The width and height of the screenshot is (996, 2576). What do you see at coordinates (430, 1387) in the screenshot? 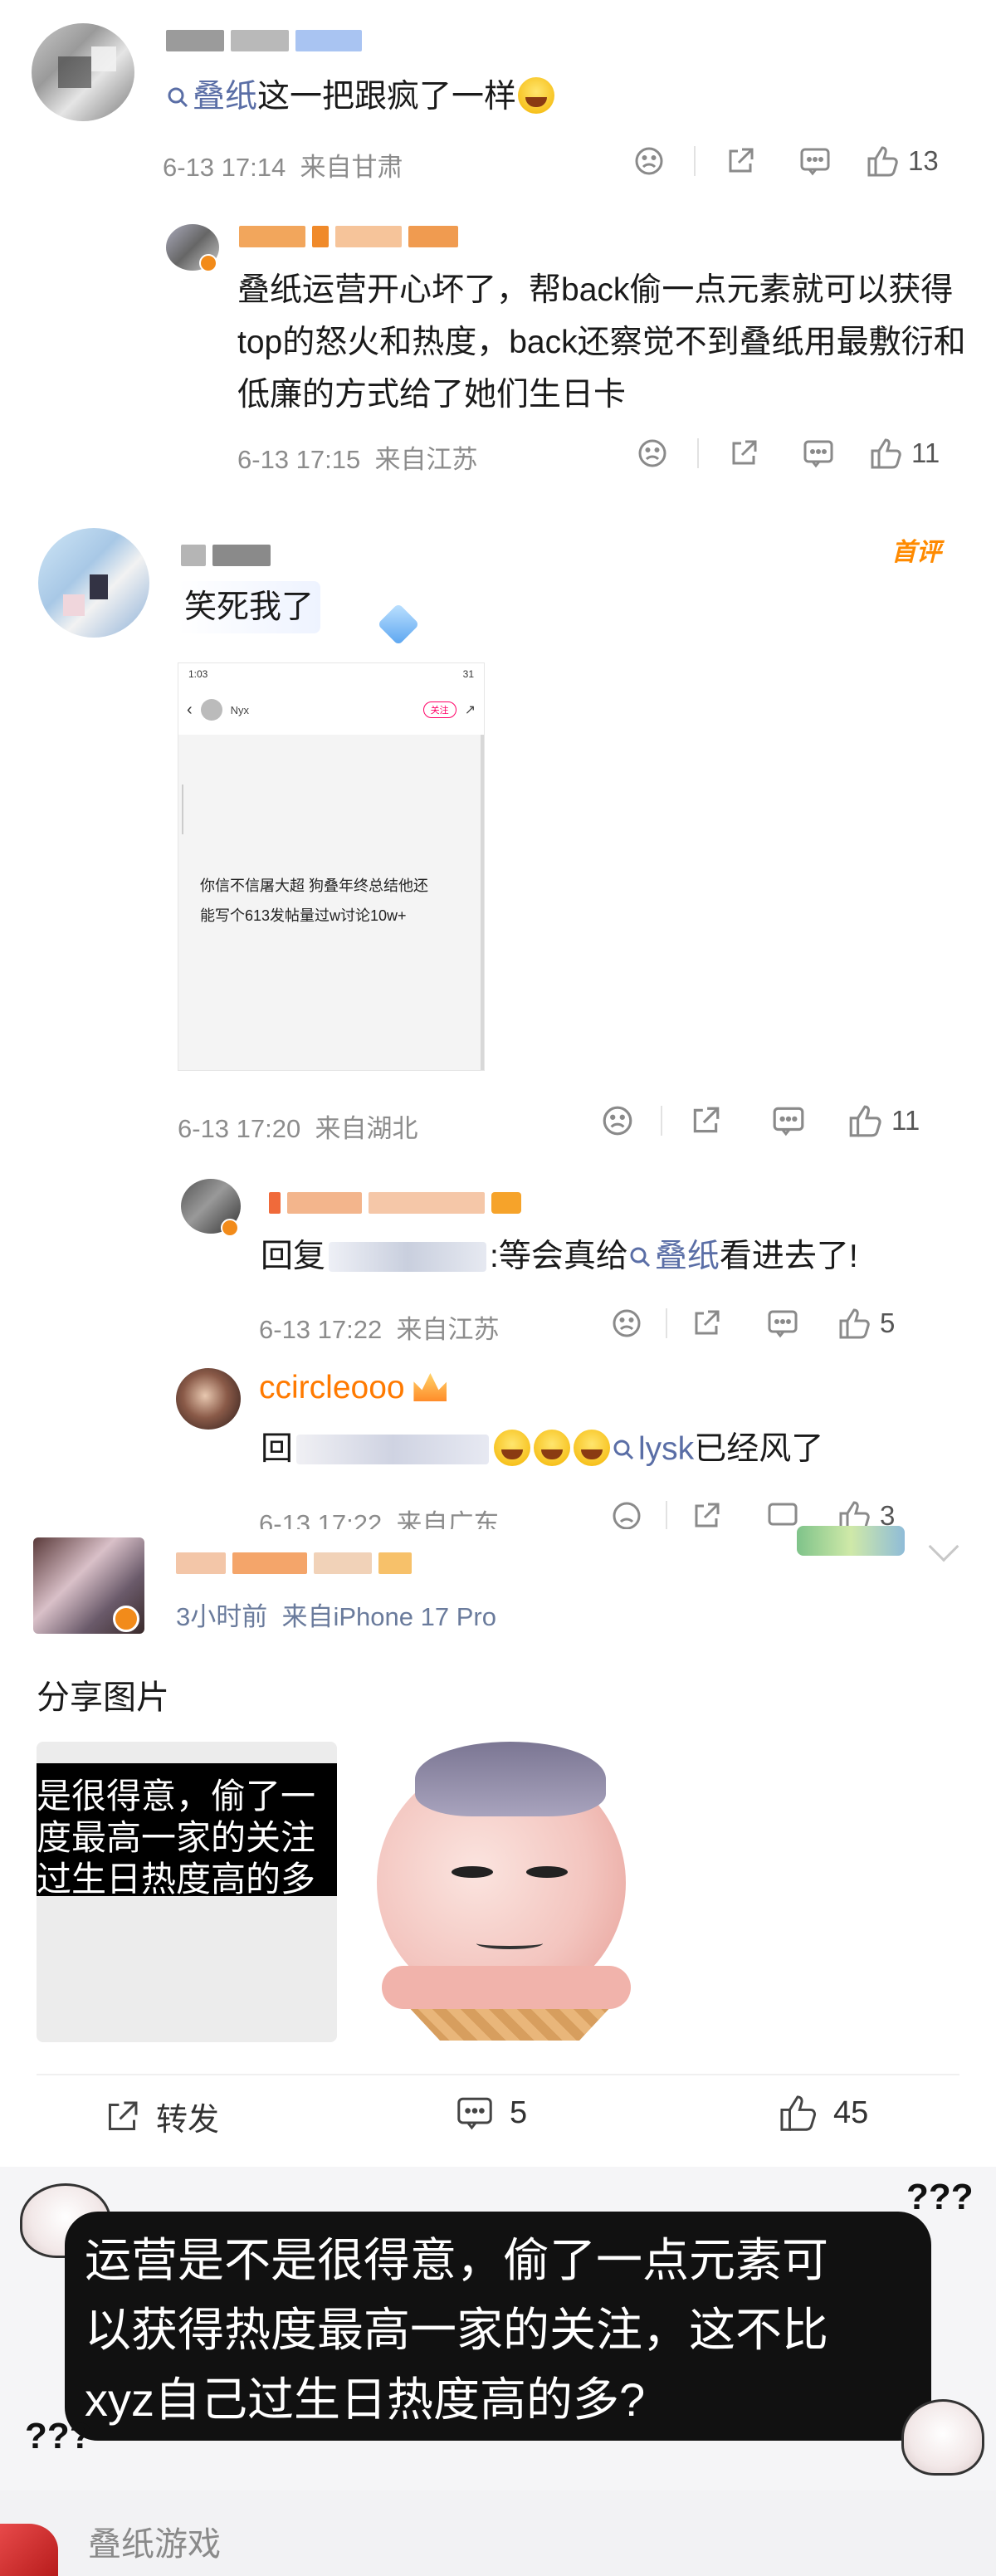
I see `crown-icon` at bounding box center [430, 1387].